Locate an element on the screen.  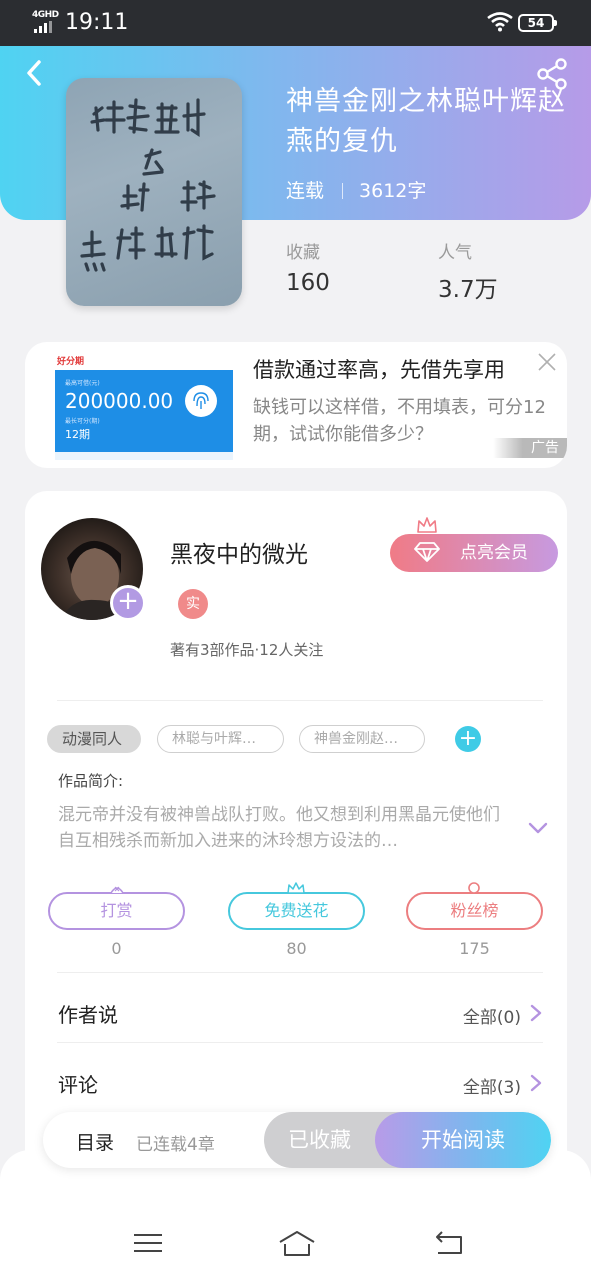
ad-image-limit-label: 最高可借(元) is located at coordinates (82, 383).